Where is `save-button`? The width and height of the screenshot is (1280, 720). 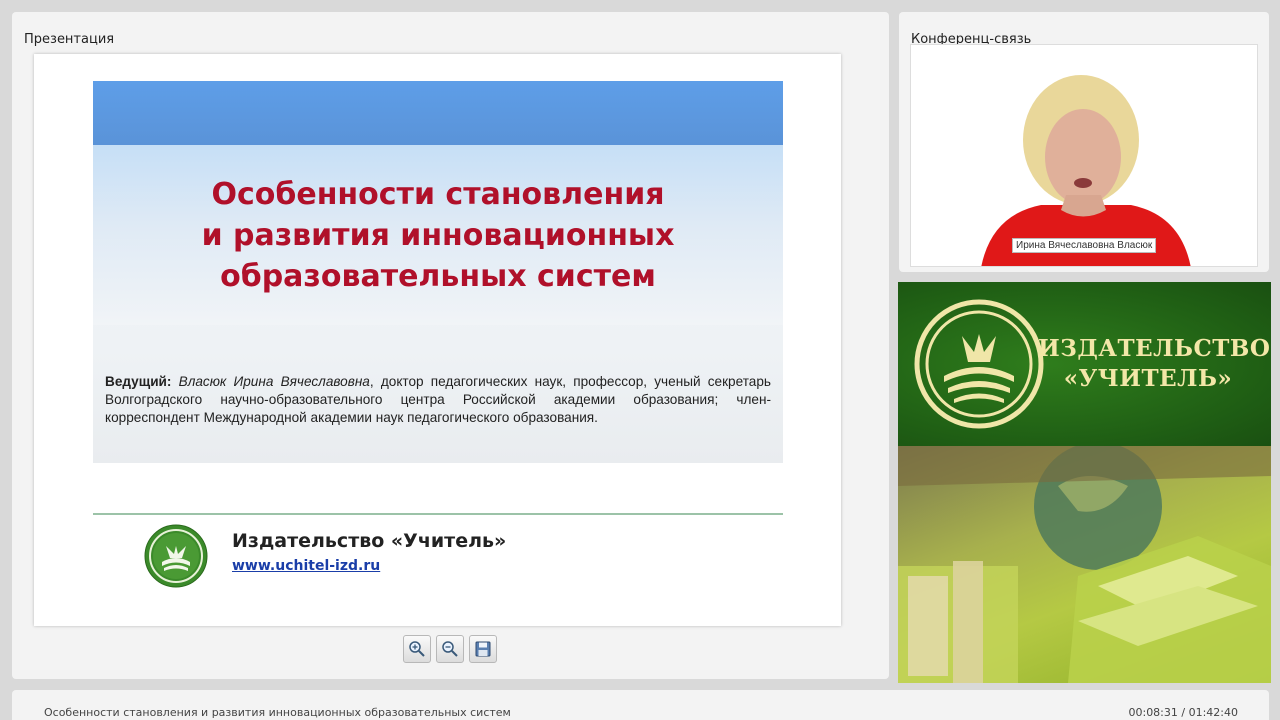 save-button is located at coordinates (483, 649).